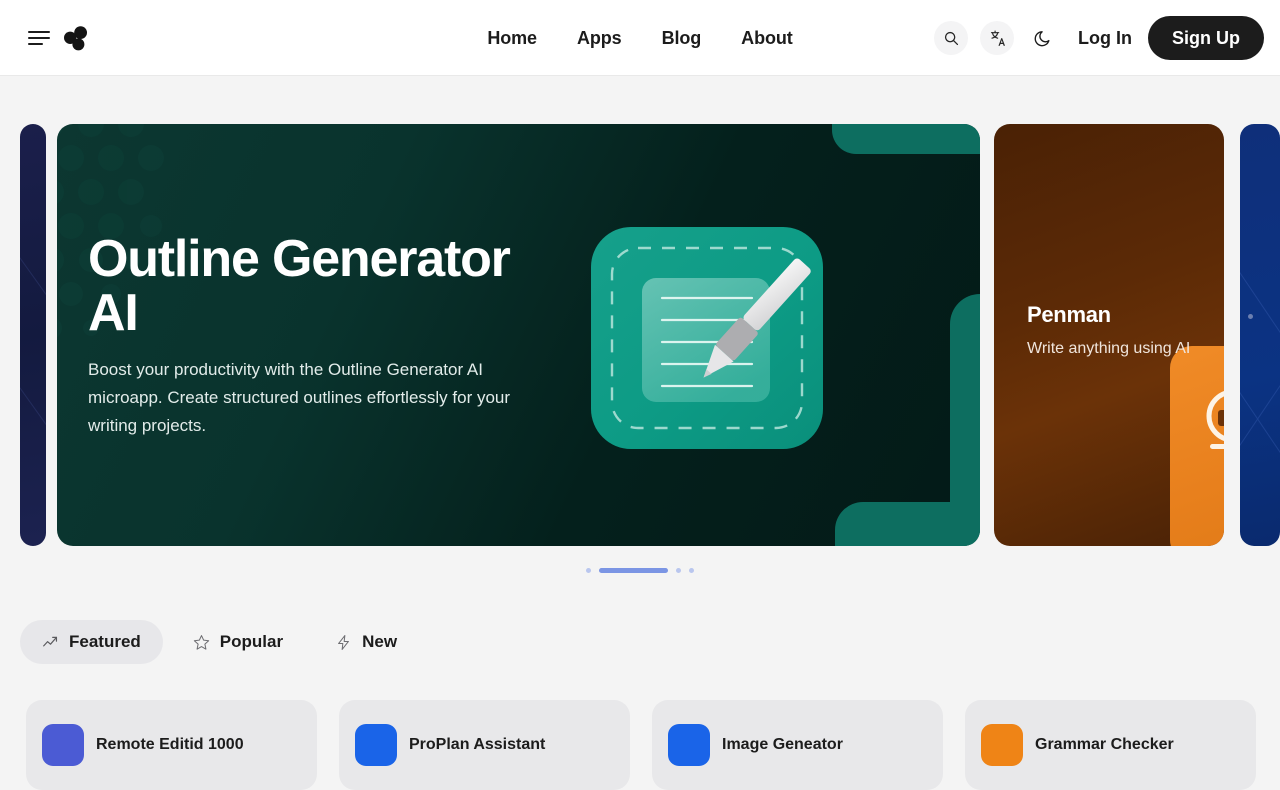 This screenshot has width=1280, height=790. Describe the element at coordinates (39, 38) in the screenshot. I see `hamburger-icon` at that location.